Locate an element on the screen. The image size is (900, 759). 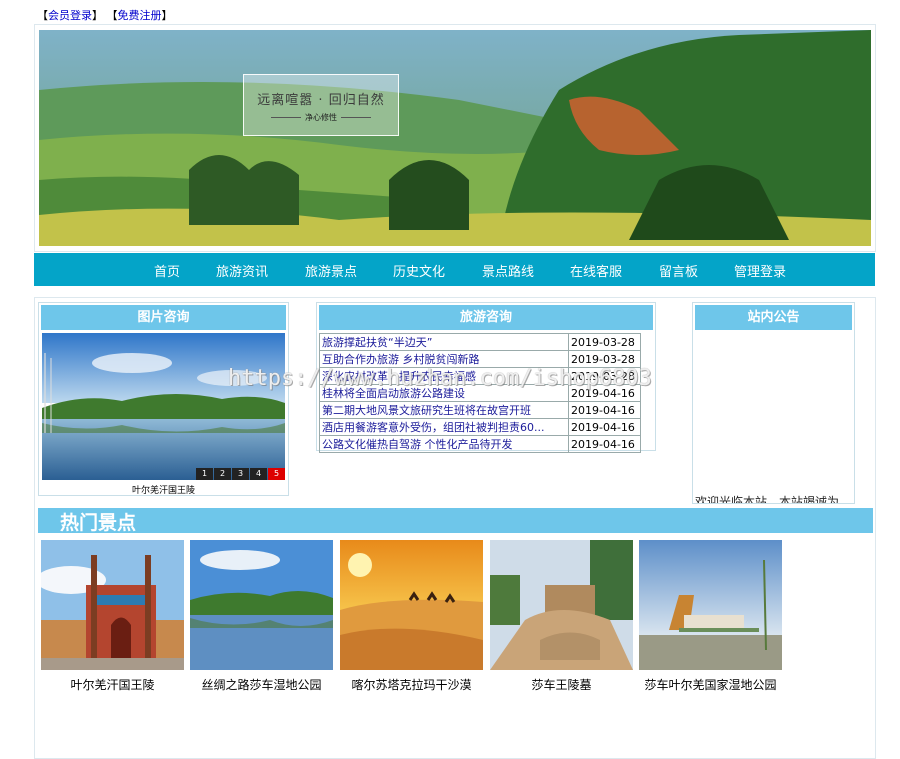
slider-dot-3: 3 is located at coordinates (240, 474).